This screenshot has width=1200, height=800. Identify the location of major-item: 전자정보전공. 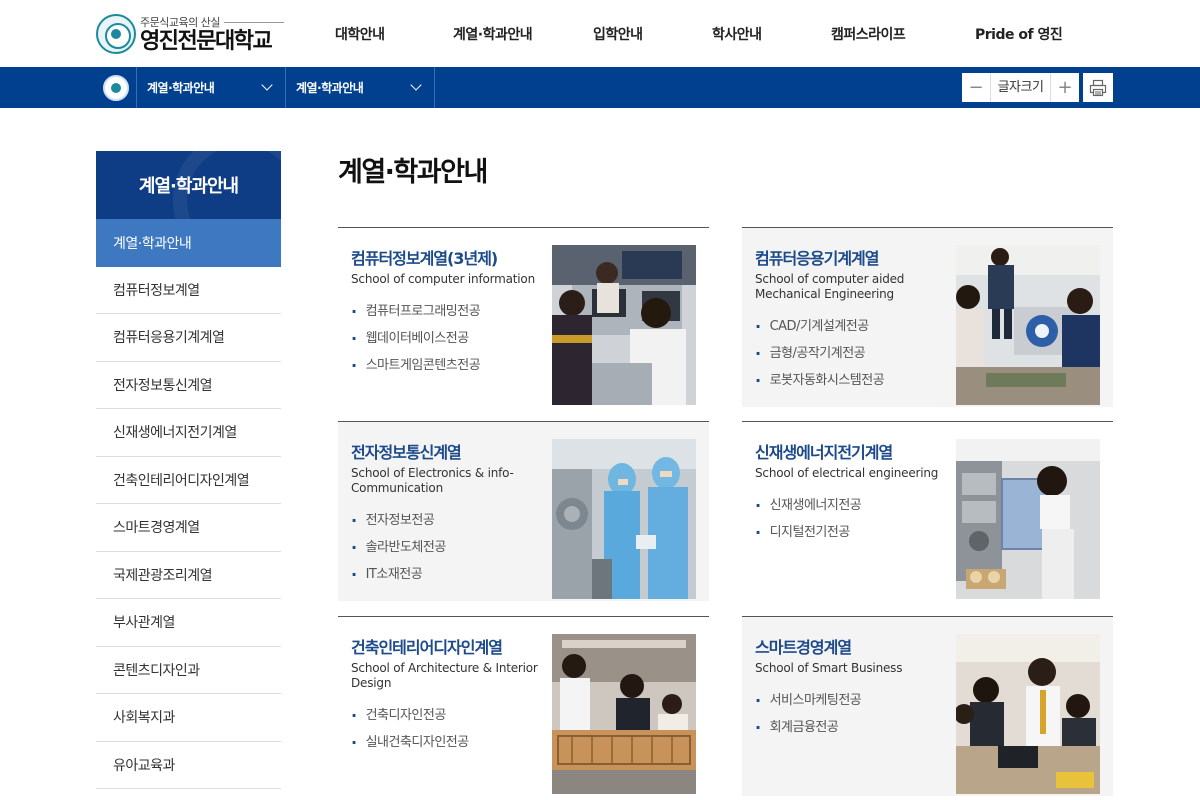
(398, 520).